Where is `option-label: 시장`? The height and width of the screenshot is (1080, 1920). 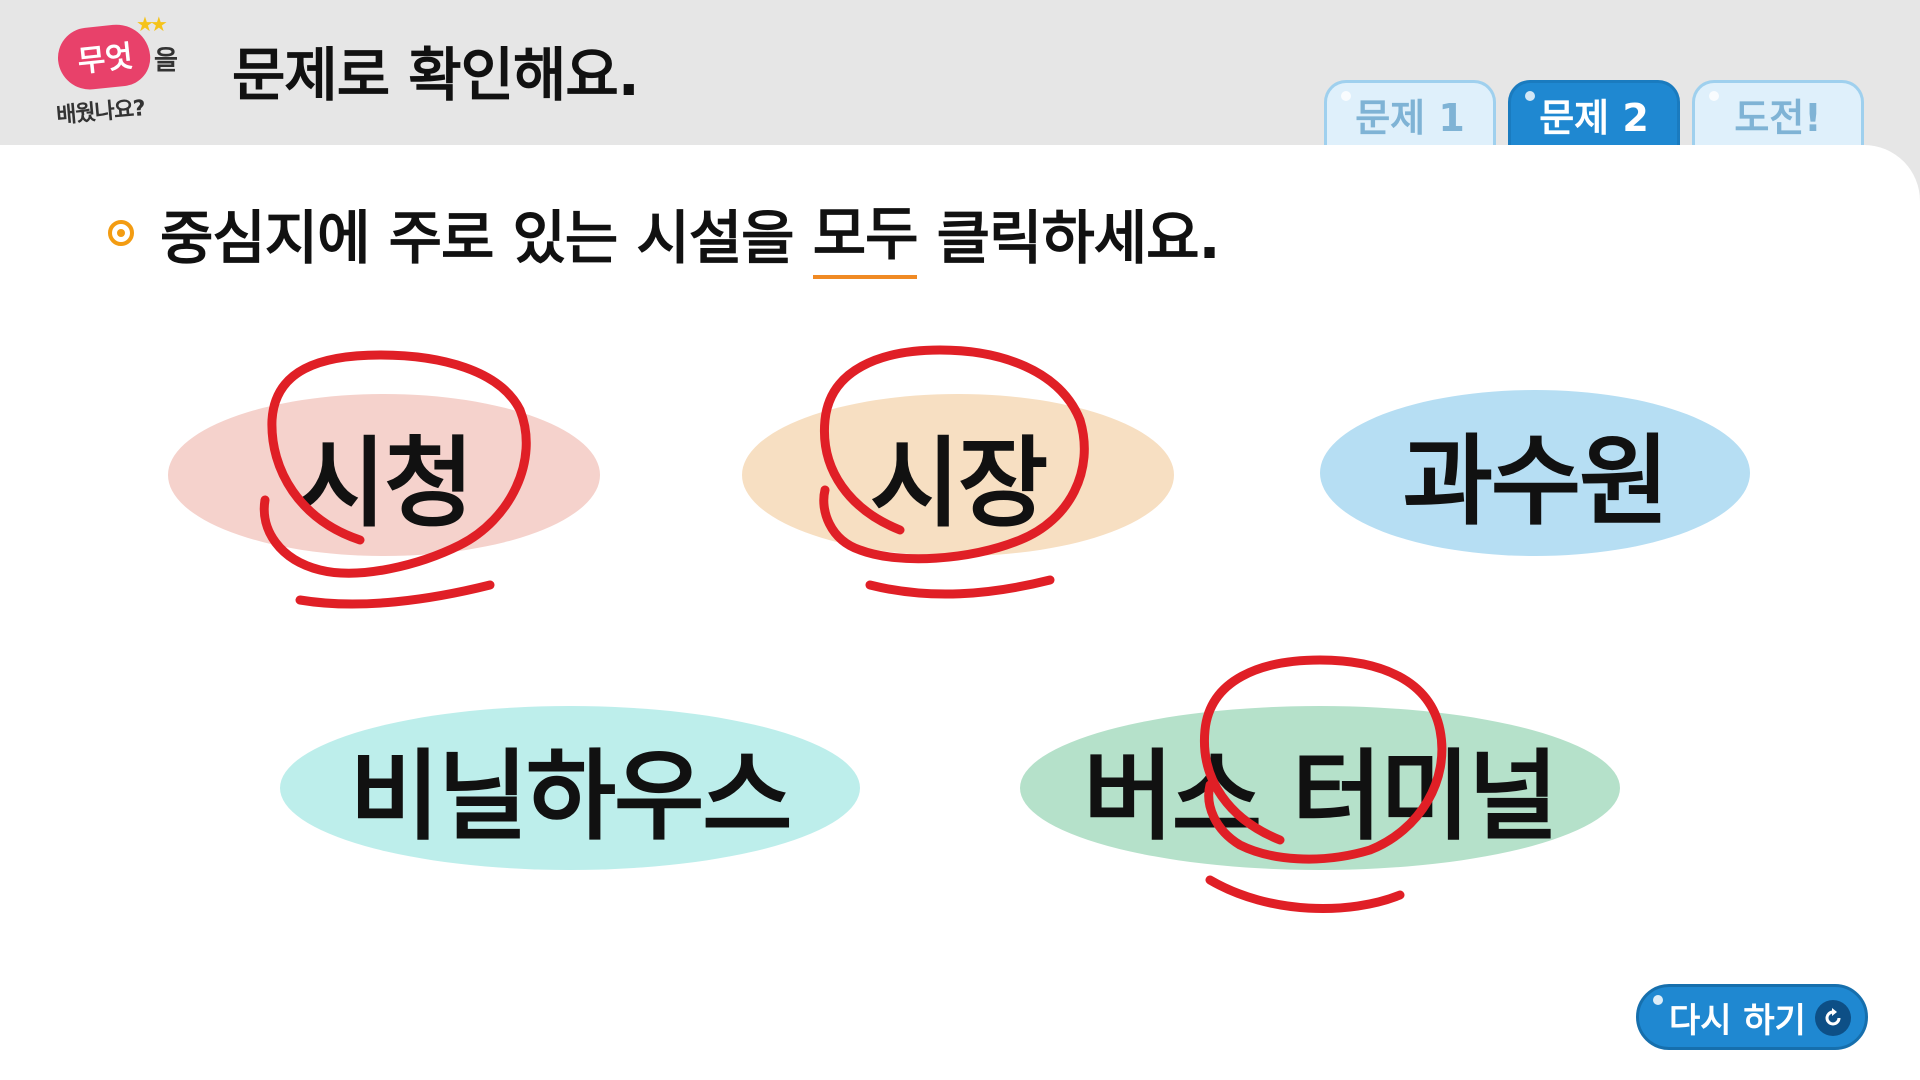 option-label: 시장 is located at coordinates (958, 484).